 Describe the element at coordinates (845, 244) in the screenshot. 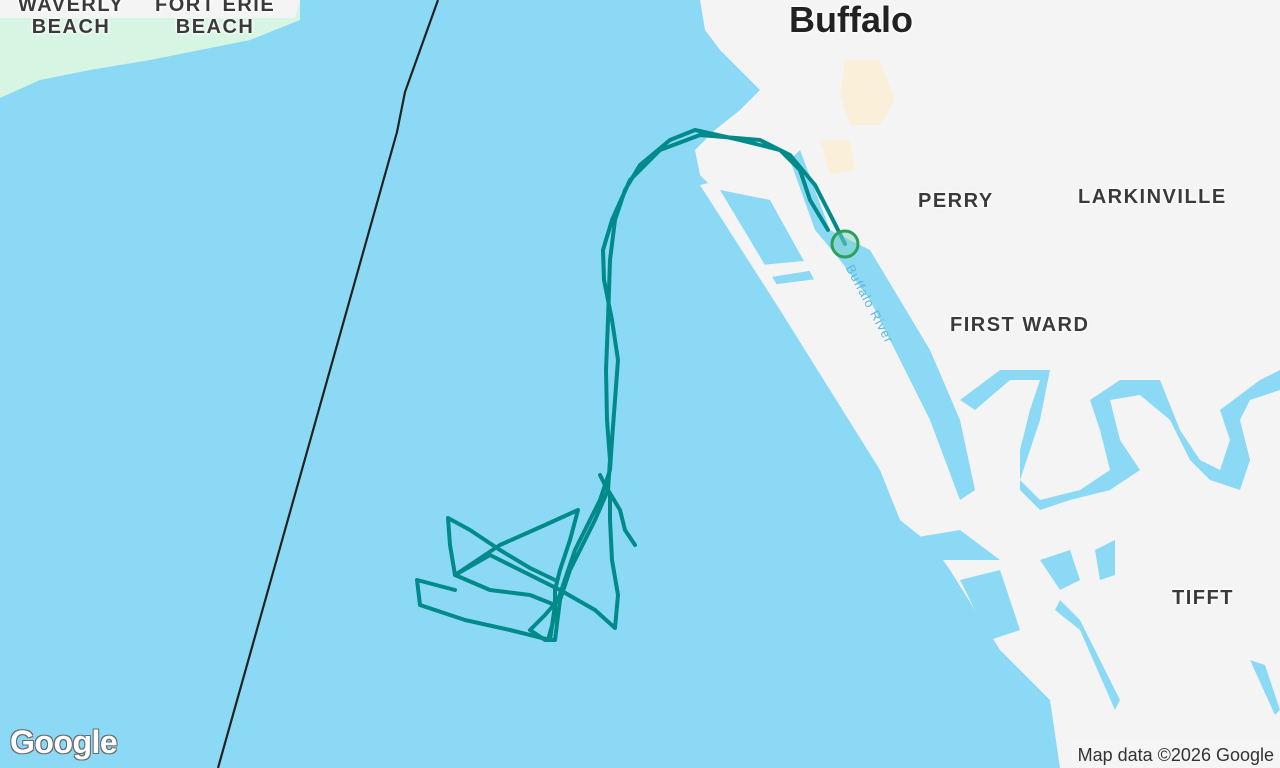

I see `start-circle-icon` at that location.